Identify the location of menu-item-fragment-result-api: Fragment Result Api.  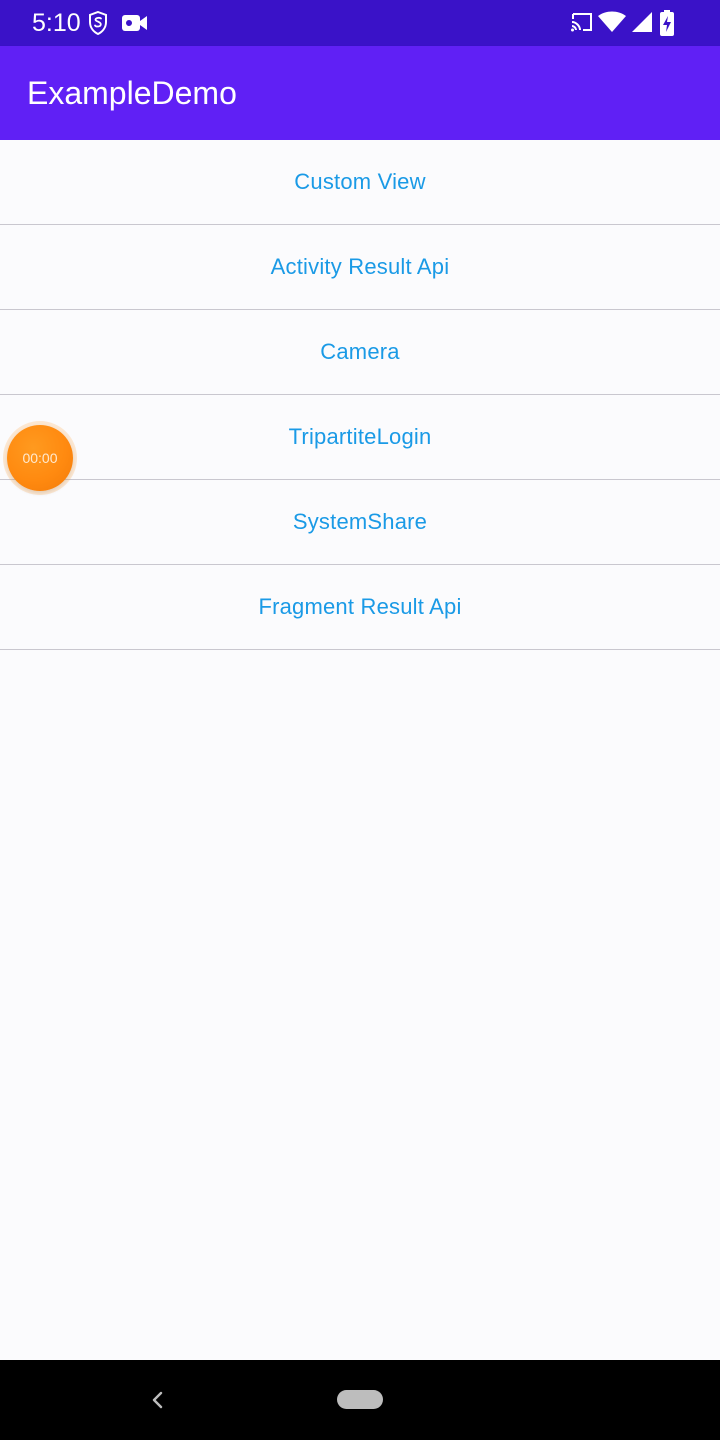
(360, 607).